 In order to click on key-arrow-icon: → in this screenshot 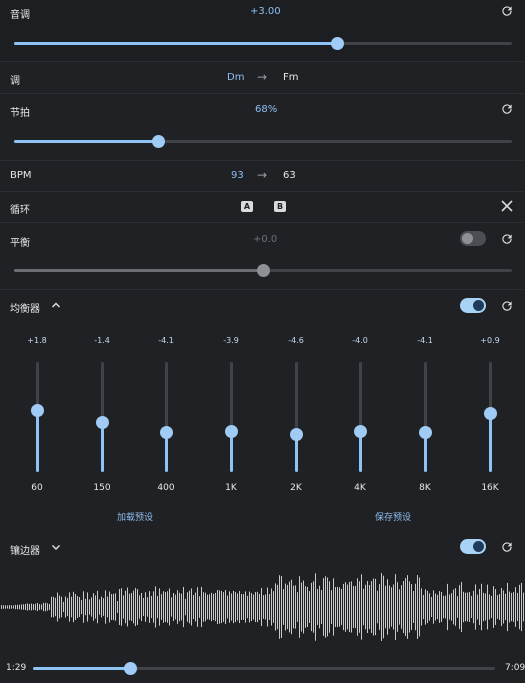, I will do `click(262, 77)`.